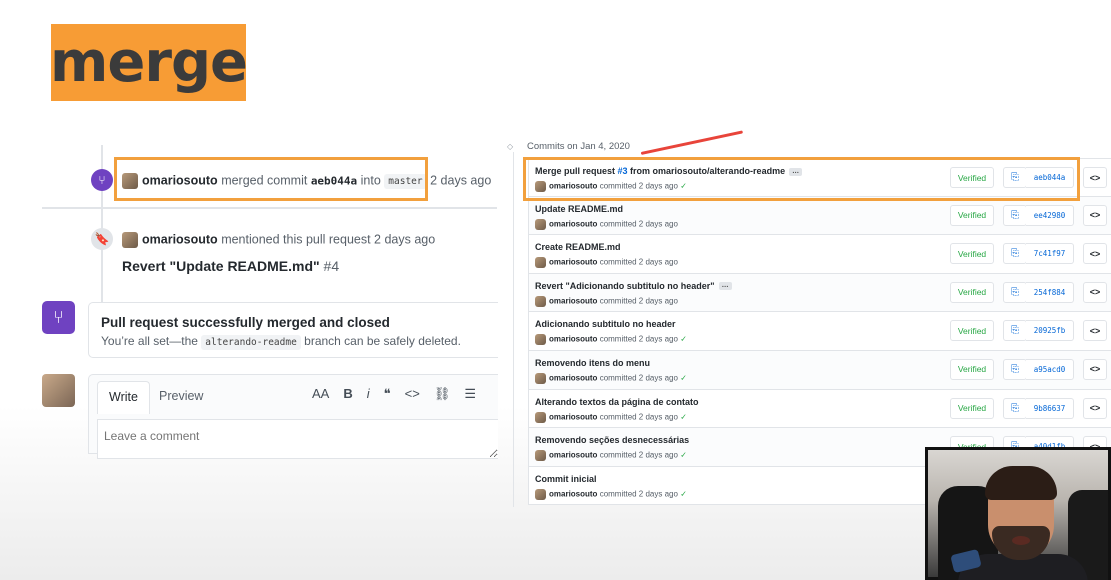  I want to click on quote-icon: ❝, so click(387, 394).